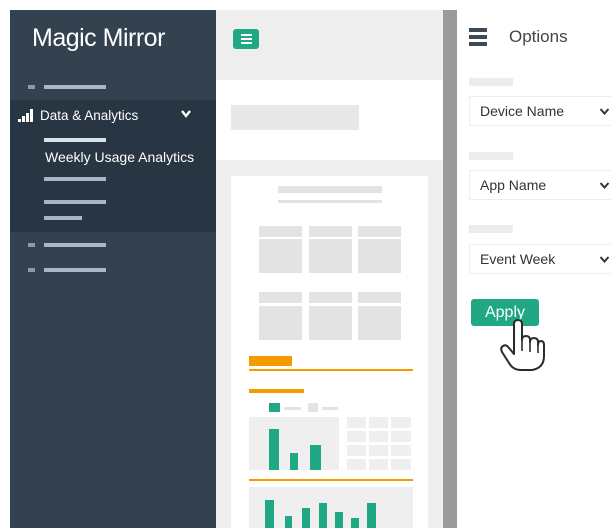 Image resolution: width=611 pixels, height=528 pixels. Describe the element at coordinates (276, 391) in the screenshot. I see `chart-title-highlight` at that location.